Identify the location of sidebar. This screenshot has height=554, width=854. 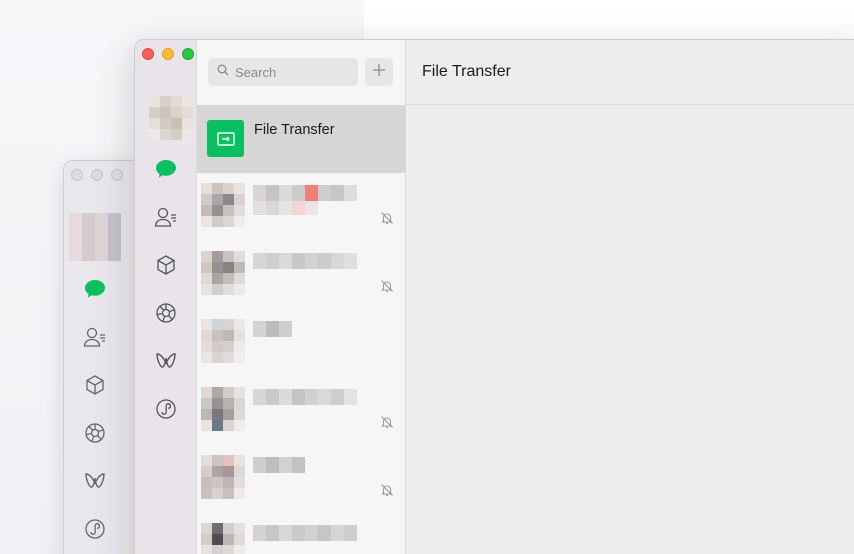
(166, 297).